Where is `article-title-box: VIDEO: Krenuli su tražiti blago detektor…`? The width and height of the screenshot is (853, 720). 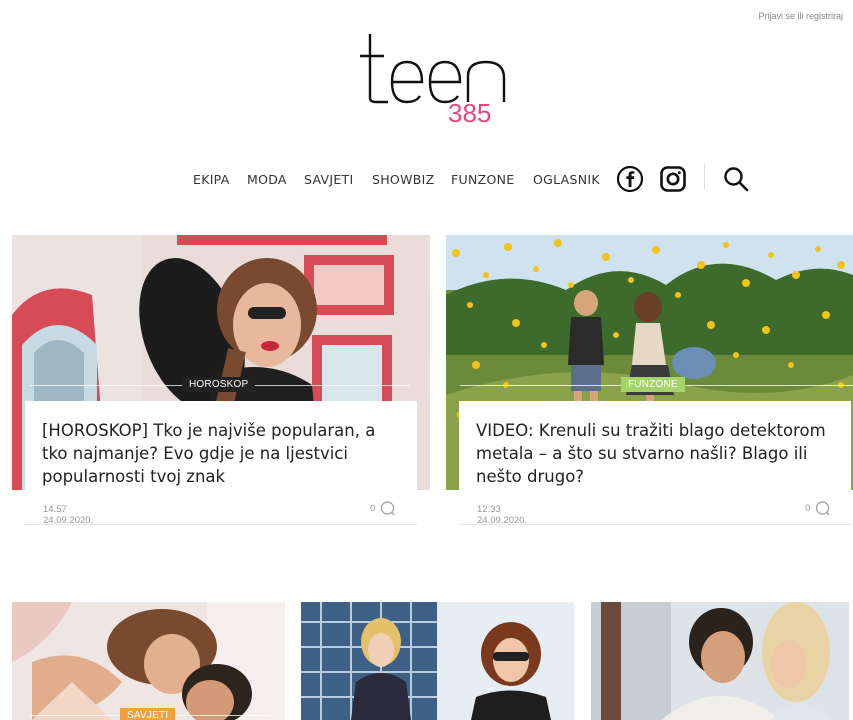
article-title-box: VIDEO: Krenuli su tražiti blago detektor… is located at coordinates (655, 449).